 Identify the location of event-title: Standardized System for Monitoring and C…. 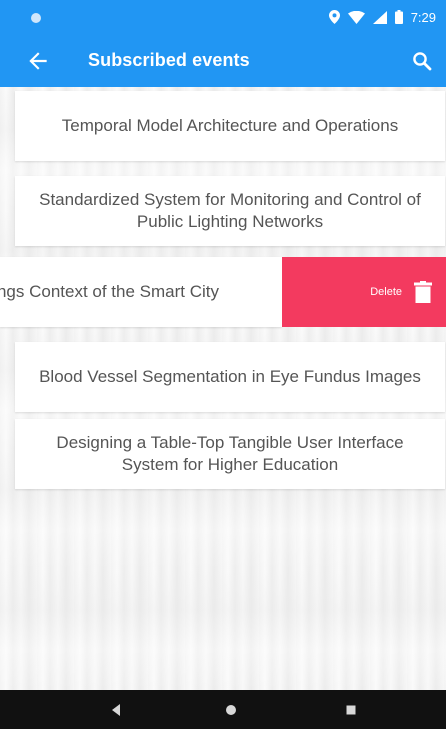
(230, 210).